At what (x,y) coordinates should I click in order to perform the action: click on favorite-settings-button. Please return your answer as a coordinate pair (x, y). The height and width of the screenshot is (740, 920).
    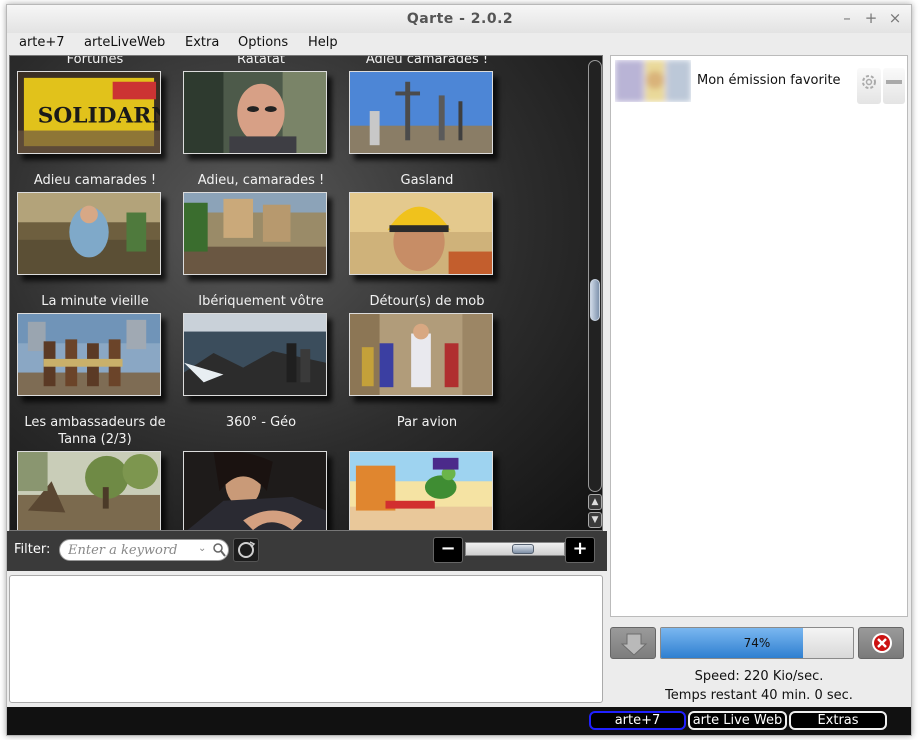
    Looking at the image, I should click on (869, 86).